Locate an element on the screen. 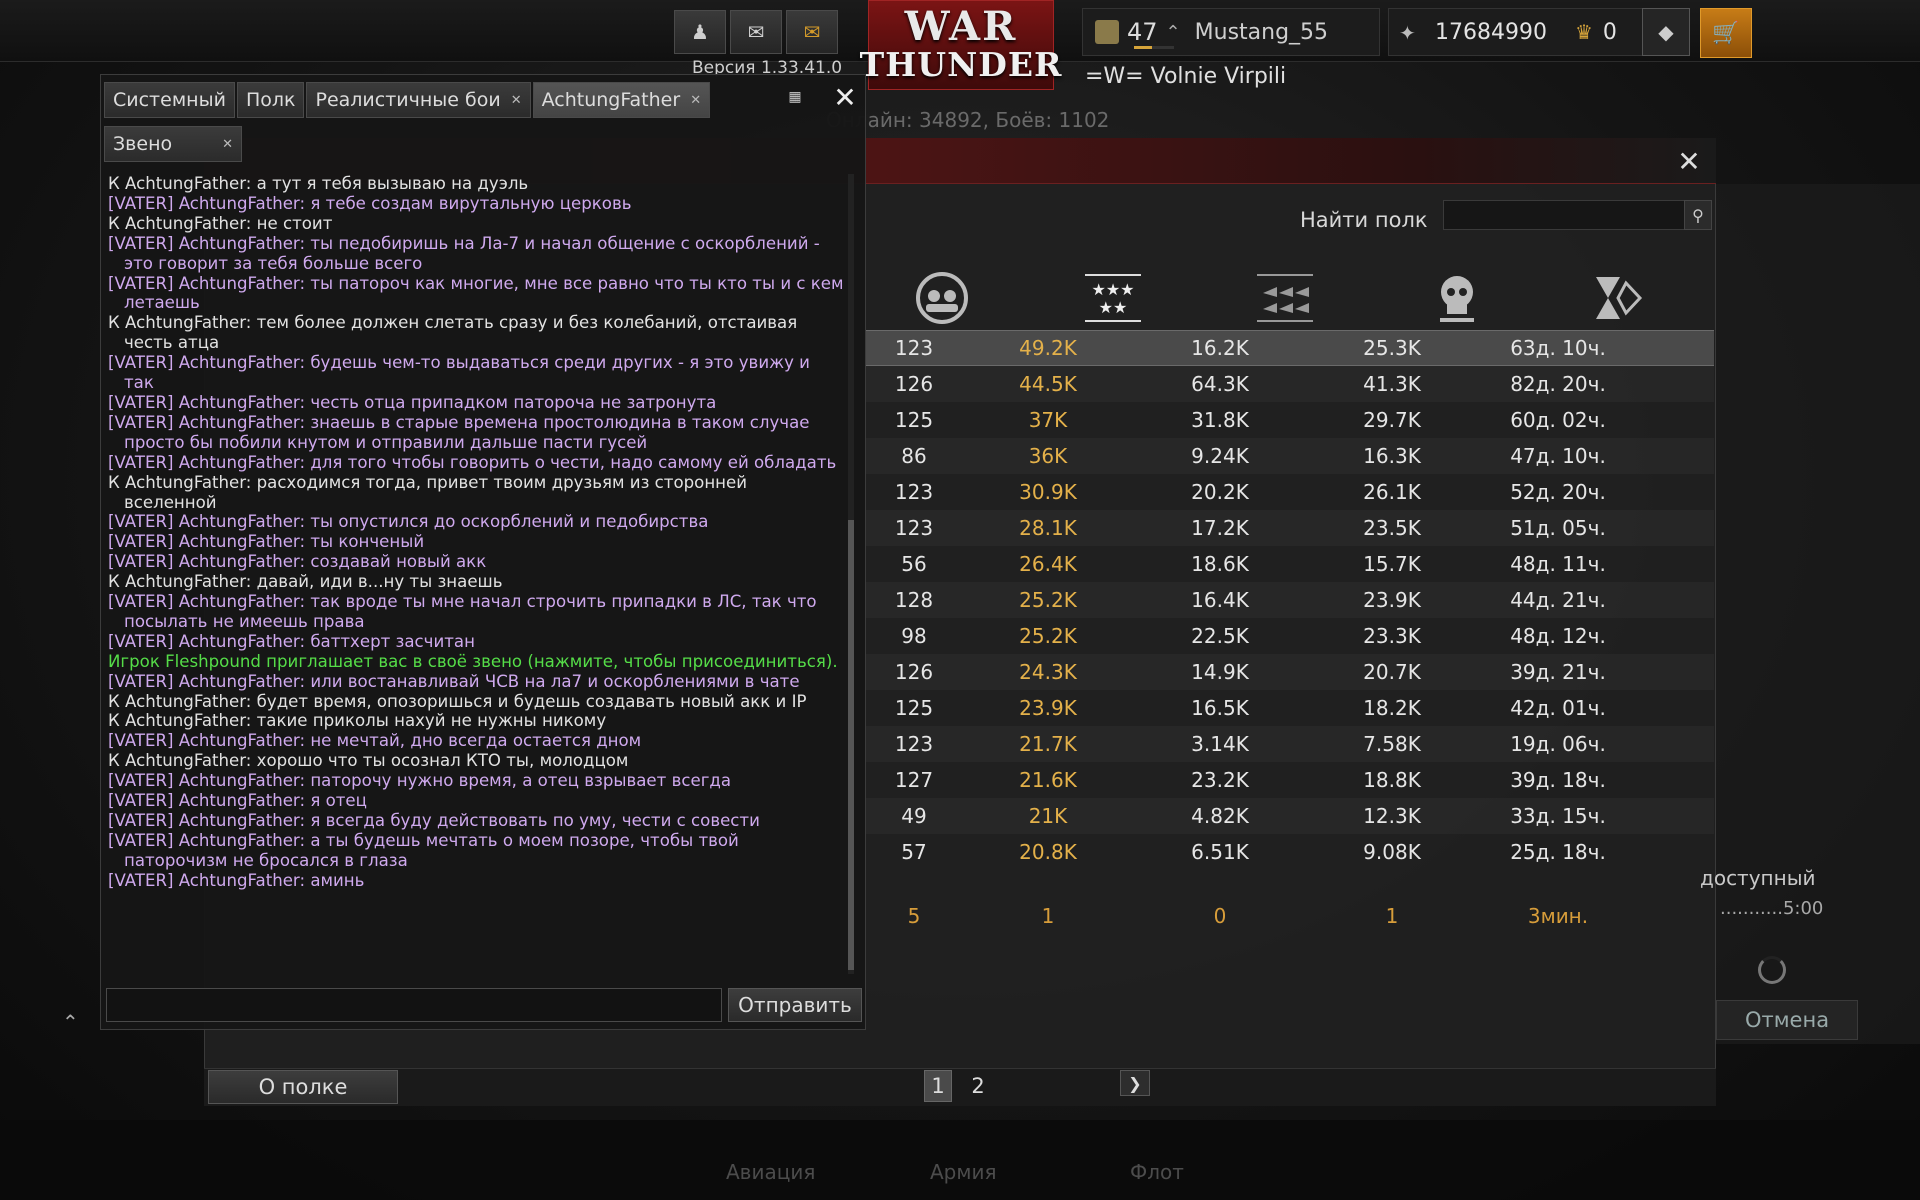 The image size is (1920, 1200). chat-message: [VATER] AchtungFather: баттхерт засчитан is located at coordinates (291, 641).